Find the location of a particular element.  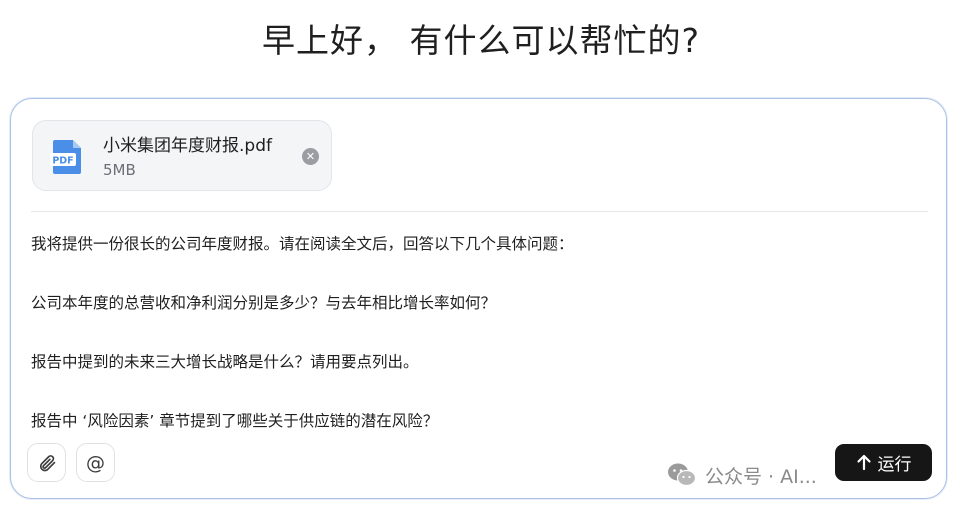

attach-file-button is located at coordinates (46, 462).